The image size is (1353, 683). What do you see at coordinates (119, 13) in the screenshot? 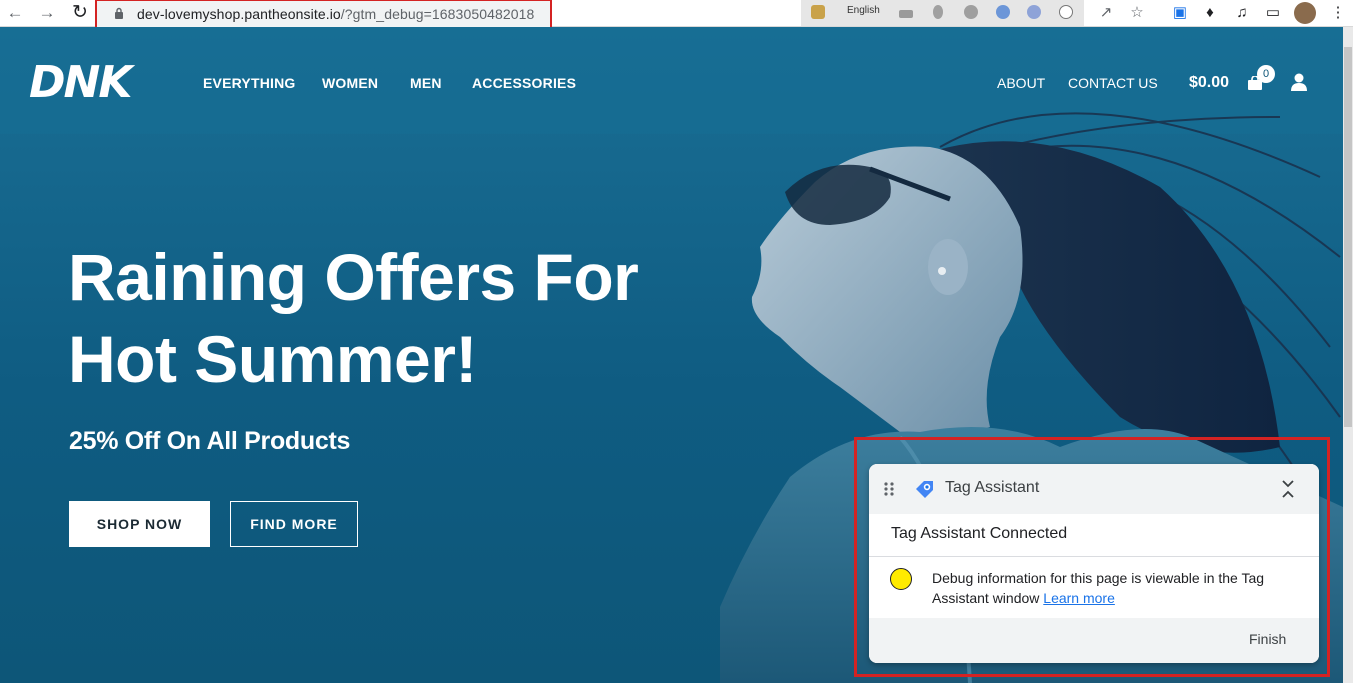
I see `lock-icon` at bounding box center [119, 13].